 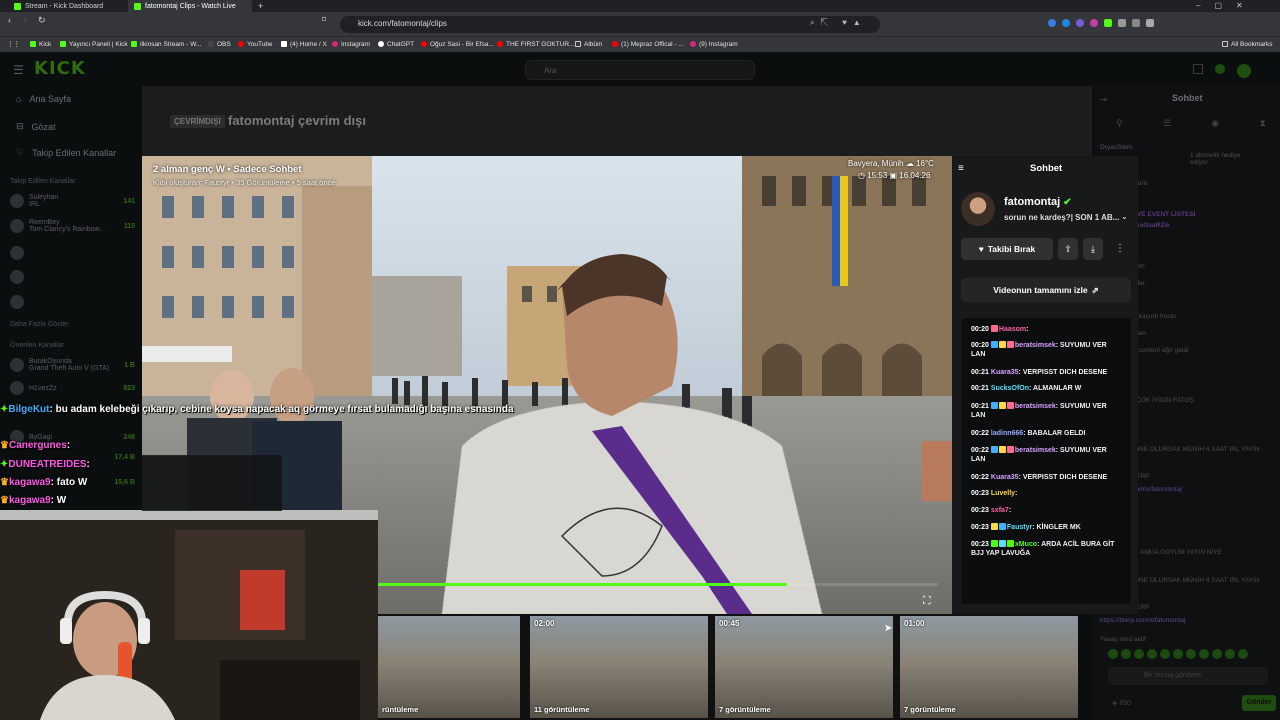 What do you see at coordinates (1010, 388) in the screenshot?
I see `message-username: SucksOfOn` at bounding box center [1010, 388].